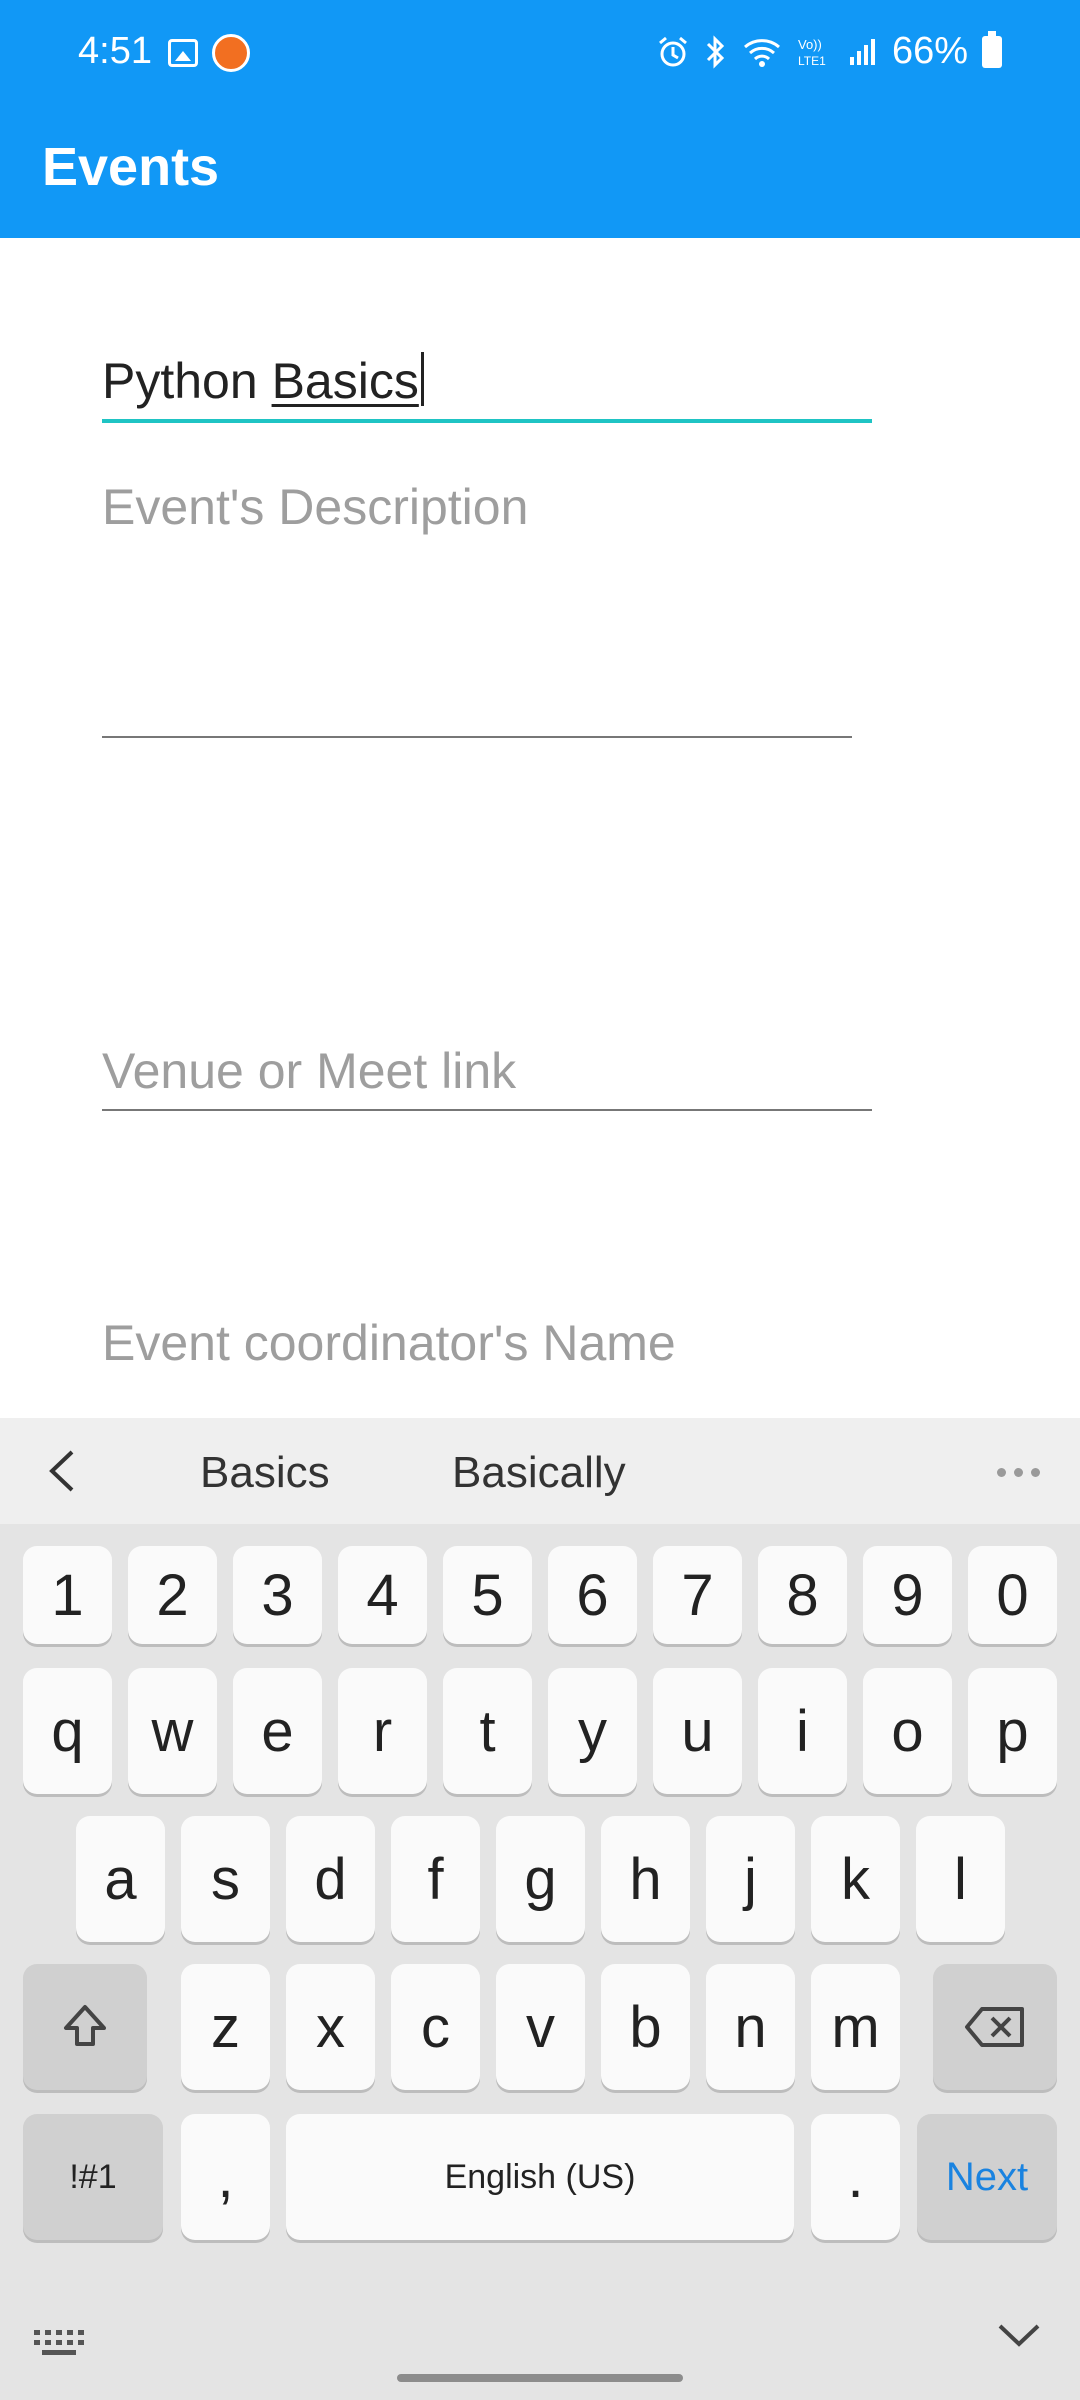  Describe the element at coordinates (435, 2027) in the screenshot. I see `key-c: c` at that location.